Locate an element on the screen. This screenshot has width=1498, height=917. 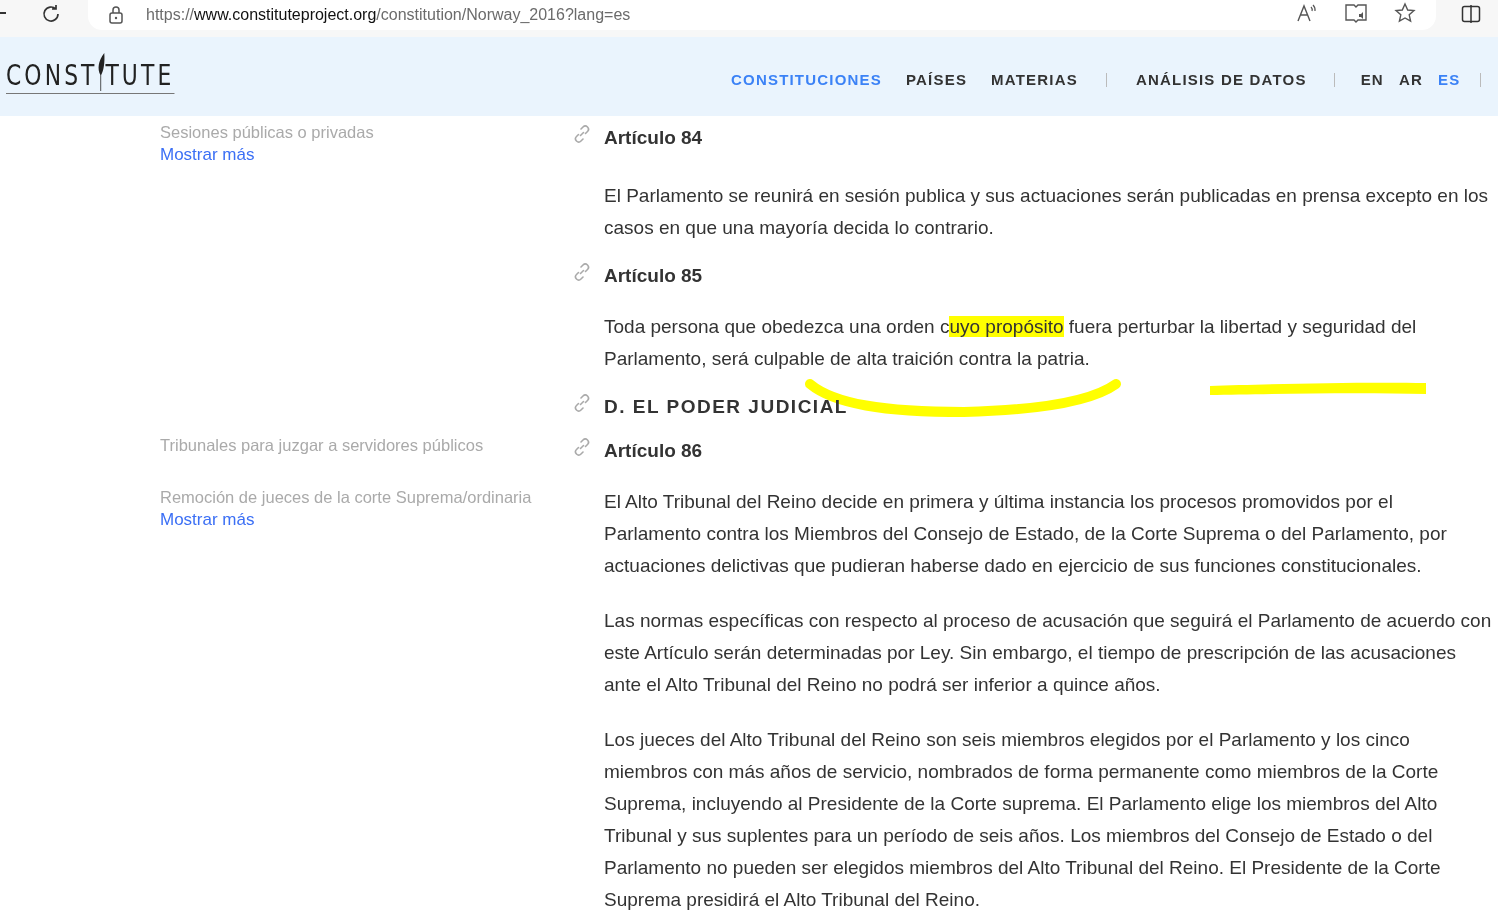
article-heading: Artículo 84 is located at coordinates (653, 137).